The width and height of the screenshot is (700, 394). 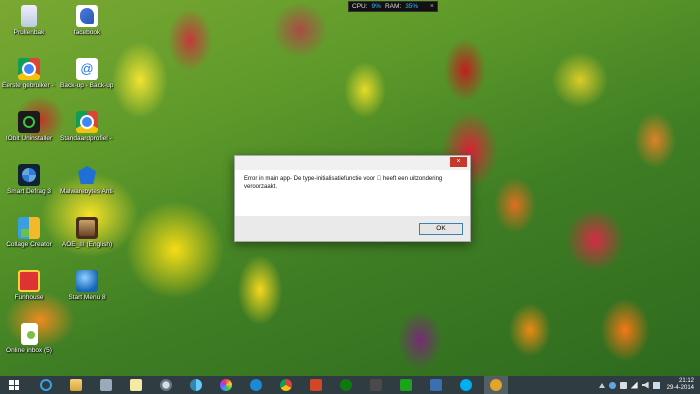 I want to click on desktop-icon-online-inbox: Online inbox (5), so click(x=29, y=339).